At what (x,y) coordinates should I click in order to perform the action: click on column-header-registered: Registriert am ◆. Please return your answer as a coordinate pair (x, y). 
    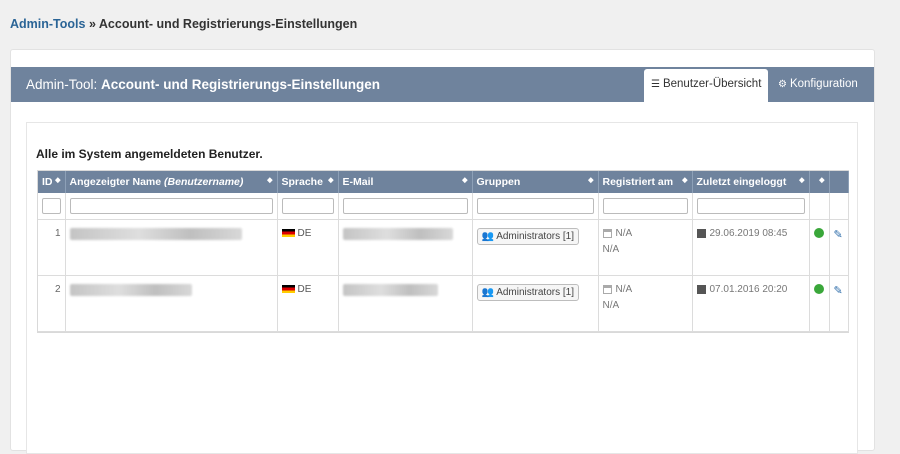
    Looking at the image, I should click on (645, 182).